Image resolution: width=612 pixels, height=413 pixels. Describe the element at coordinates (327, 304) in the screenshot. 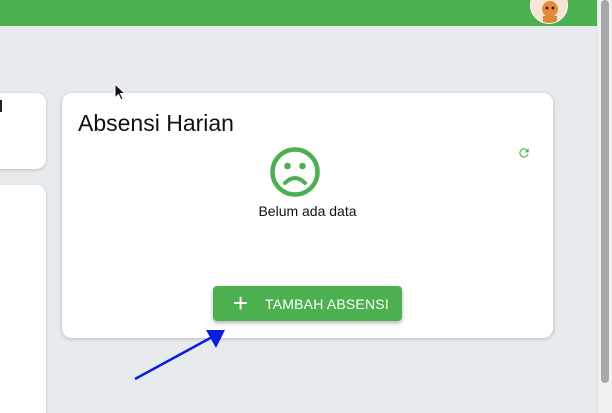

I see `add-attendance-label: TAMBAH ABSENSI` at that location.